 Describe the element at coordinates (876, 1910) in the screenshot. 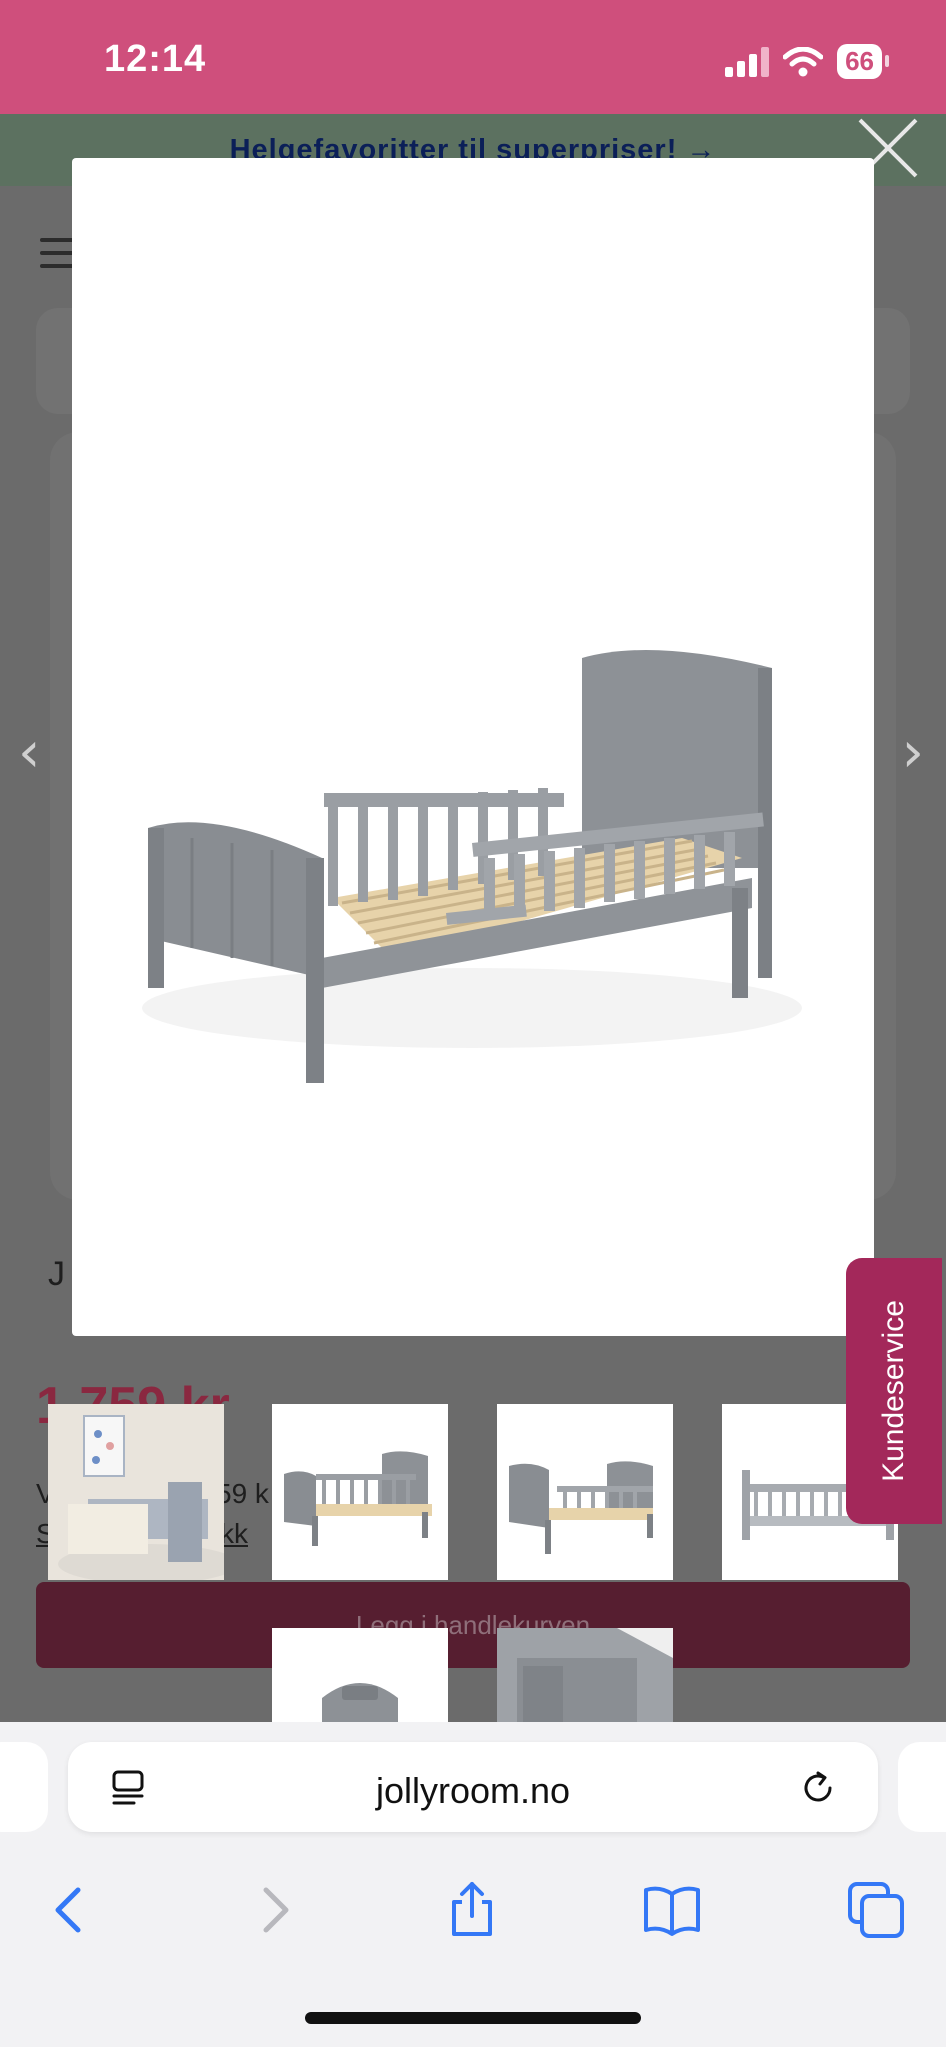

I see `tabs-icon` at that location.